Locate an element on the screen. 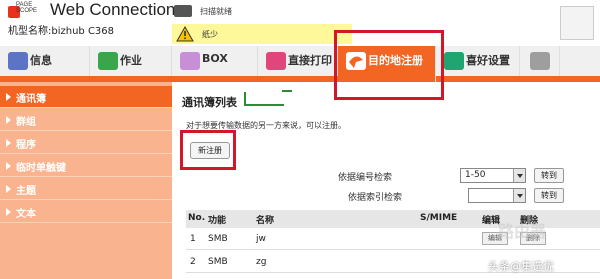  highlight-new-button is located at coordinates (208, 150).